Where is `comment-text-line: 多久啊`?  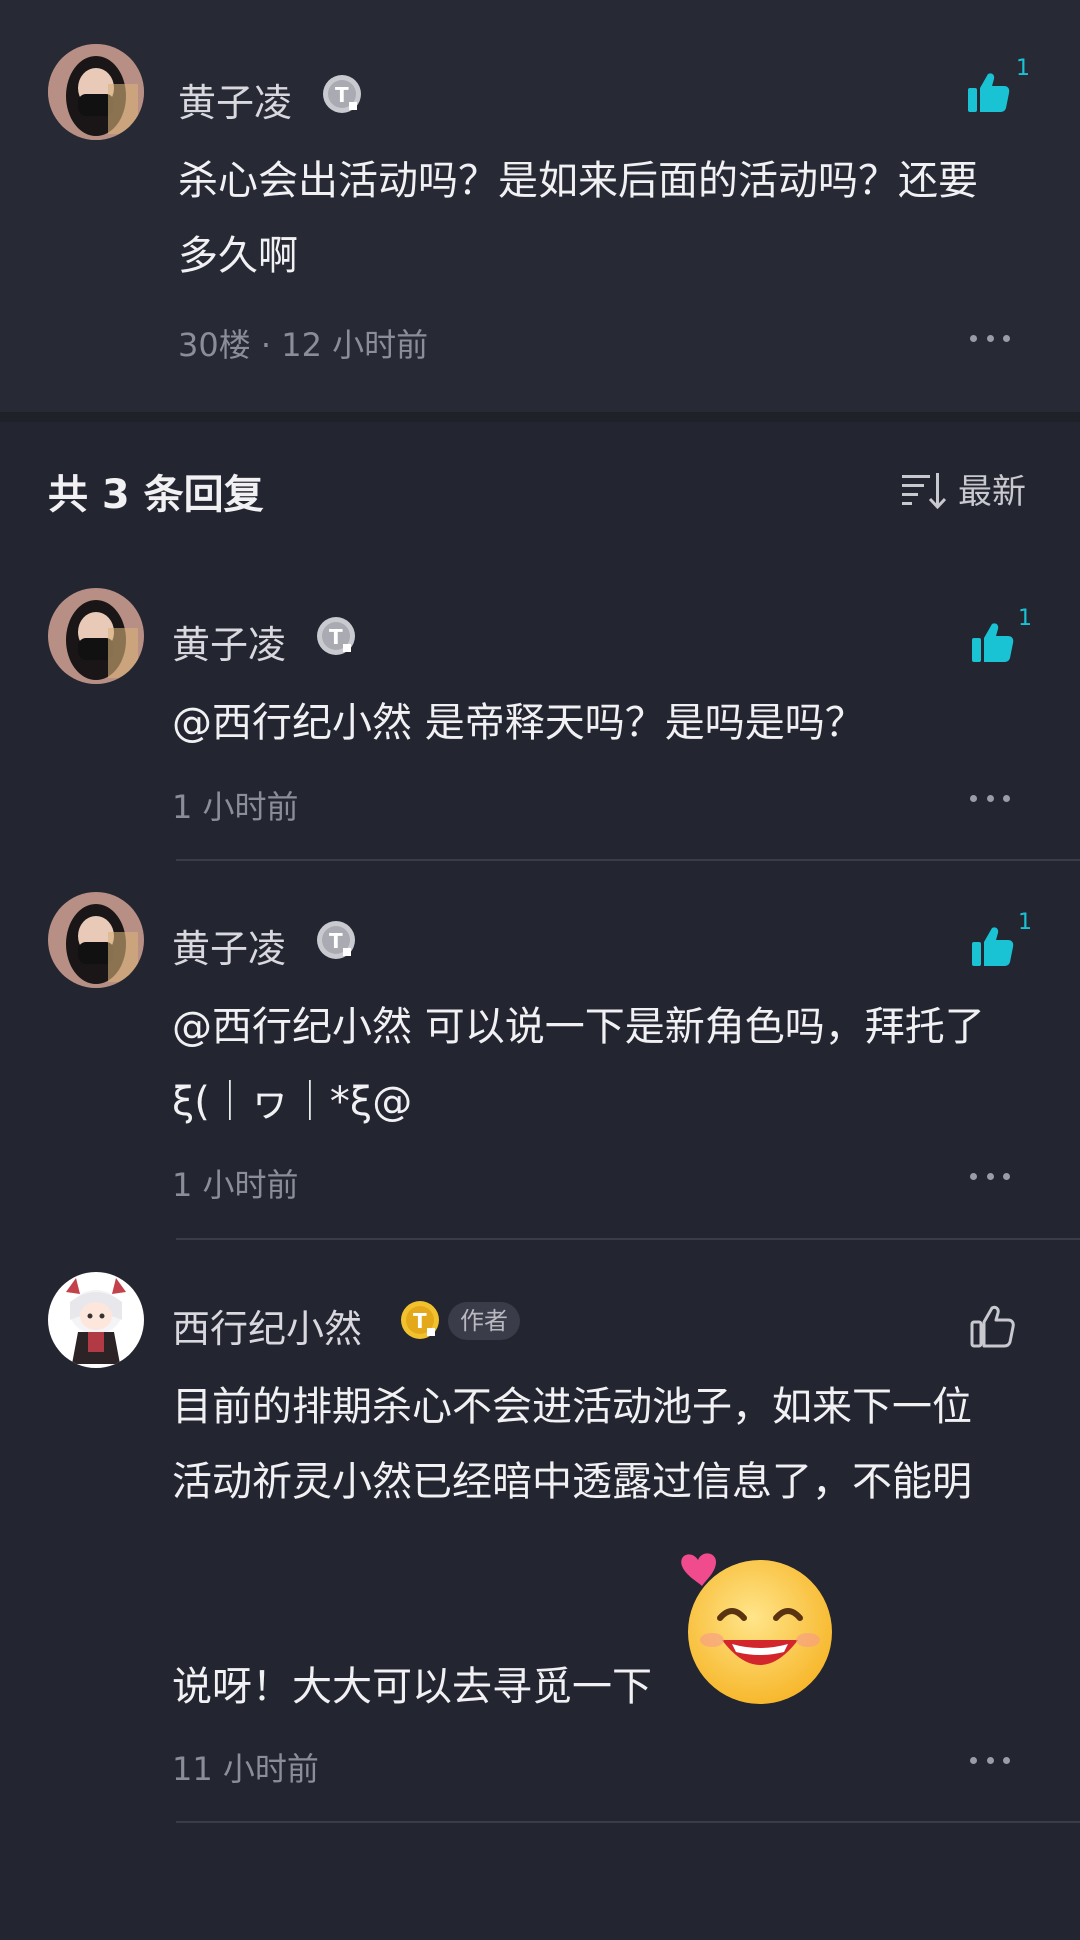
comment-text-line: 多久啊 is located at coordinates (238, 256).